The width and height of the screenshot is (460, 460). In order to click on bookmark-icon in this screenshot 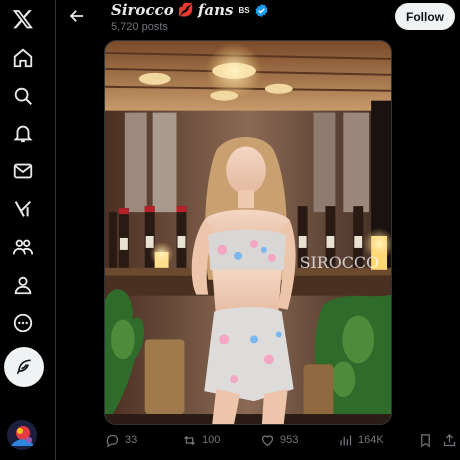, I will do `click(425, 440)`.